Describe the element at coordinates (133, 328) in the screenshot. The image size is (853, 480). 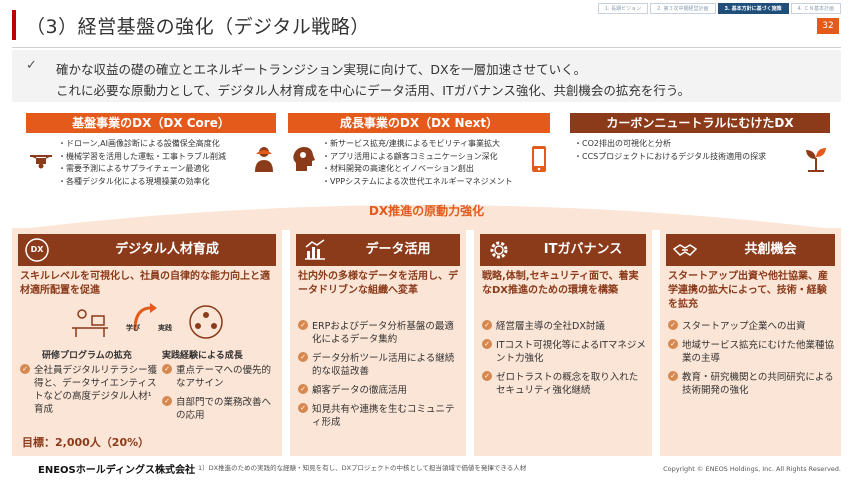
I see `learn-label: 学び` at that location.